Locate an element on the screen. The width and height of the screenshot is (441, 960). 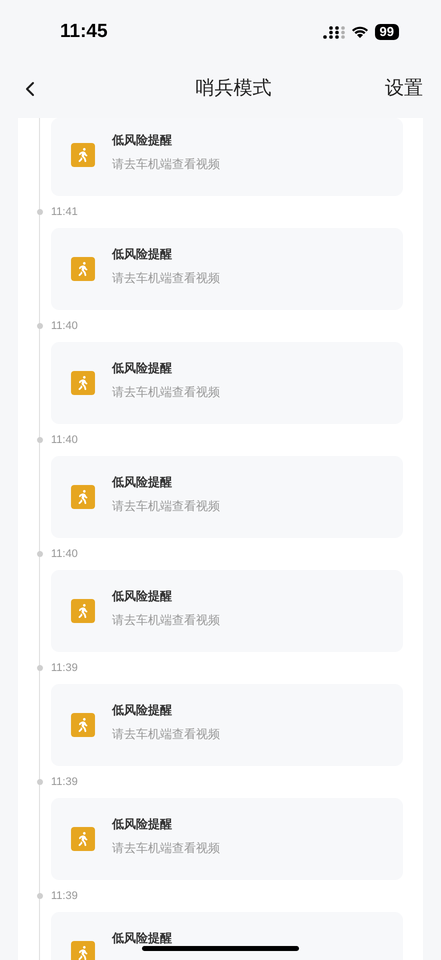
event-time: 11:41 is located at coordinates (64, 212).